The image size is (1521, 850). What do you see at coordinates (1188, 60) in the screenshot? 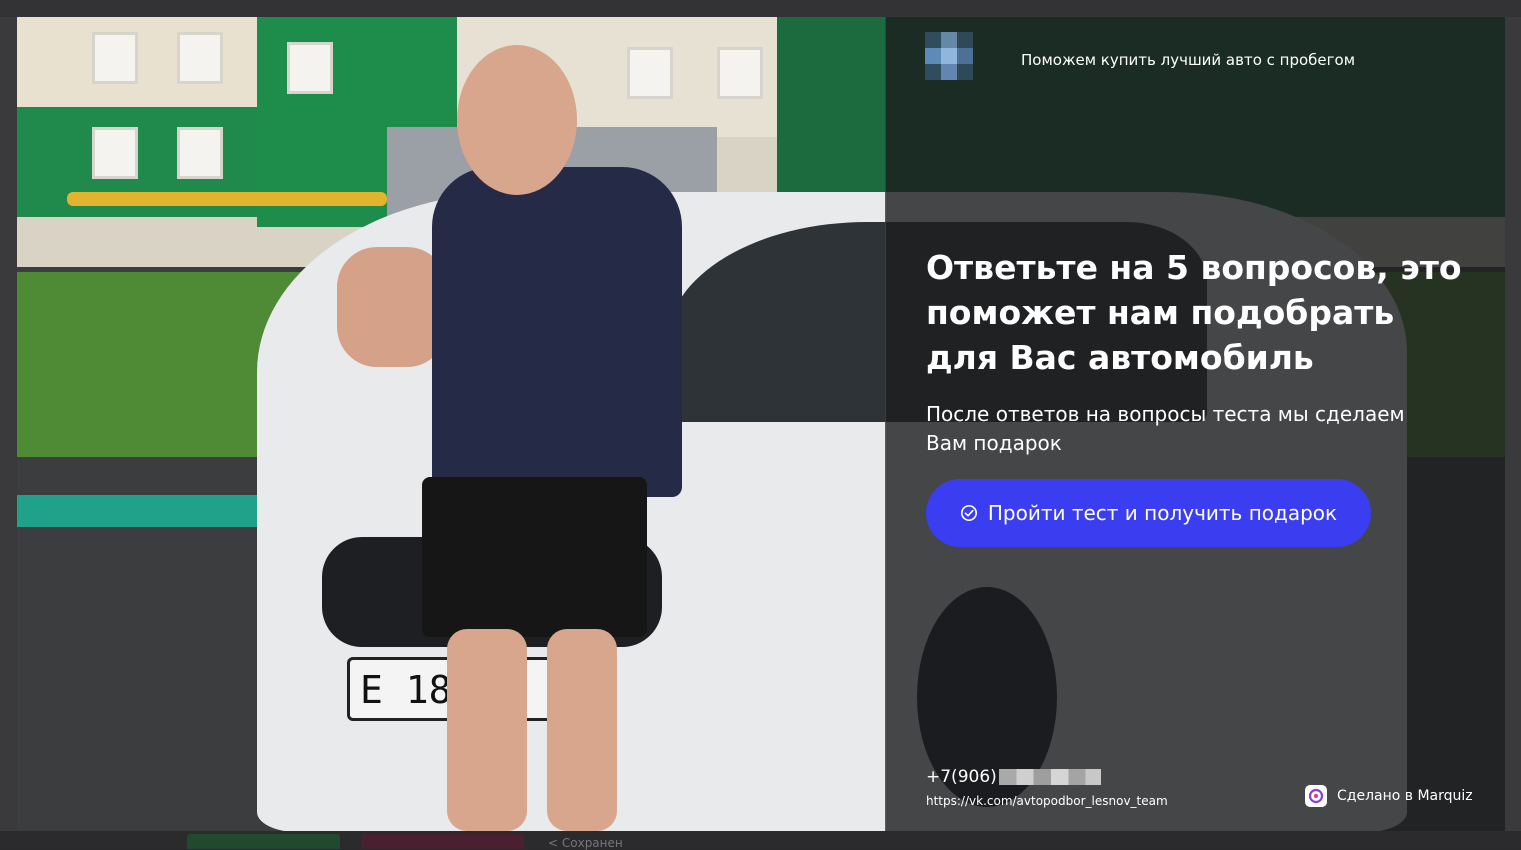
I see `tagline: Поможем купить лучший авто с пробегом` at bounding box center [1188, 60].